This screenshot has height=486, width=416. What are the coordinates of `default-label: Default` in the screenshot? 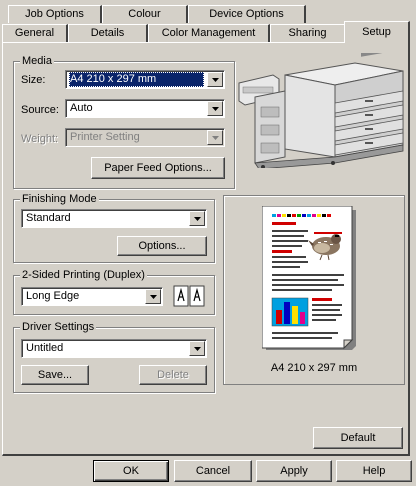 It's located at (358, 438).